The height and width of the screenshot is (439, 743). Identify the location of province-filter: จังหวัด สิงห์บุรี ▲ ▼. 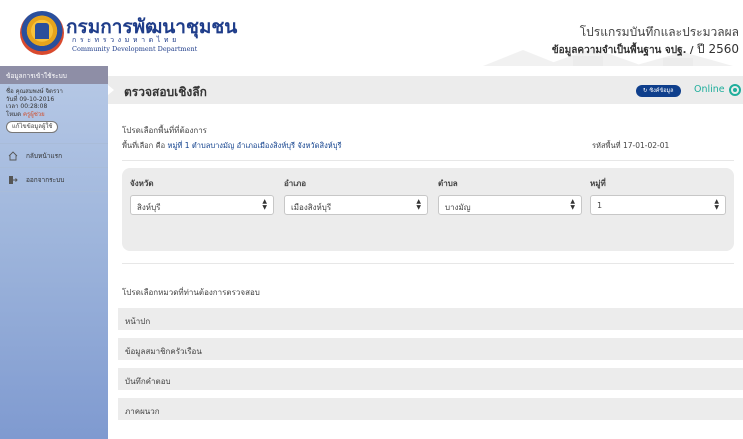
(202, 196).